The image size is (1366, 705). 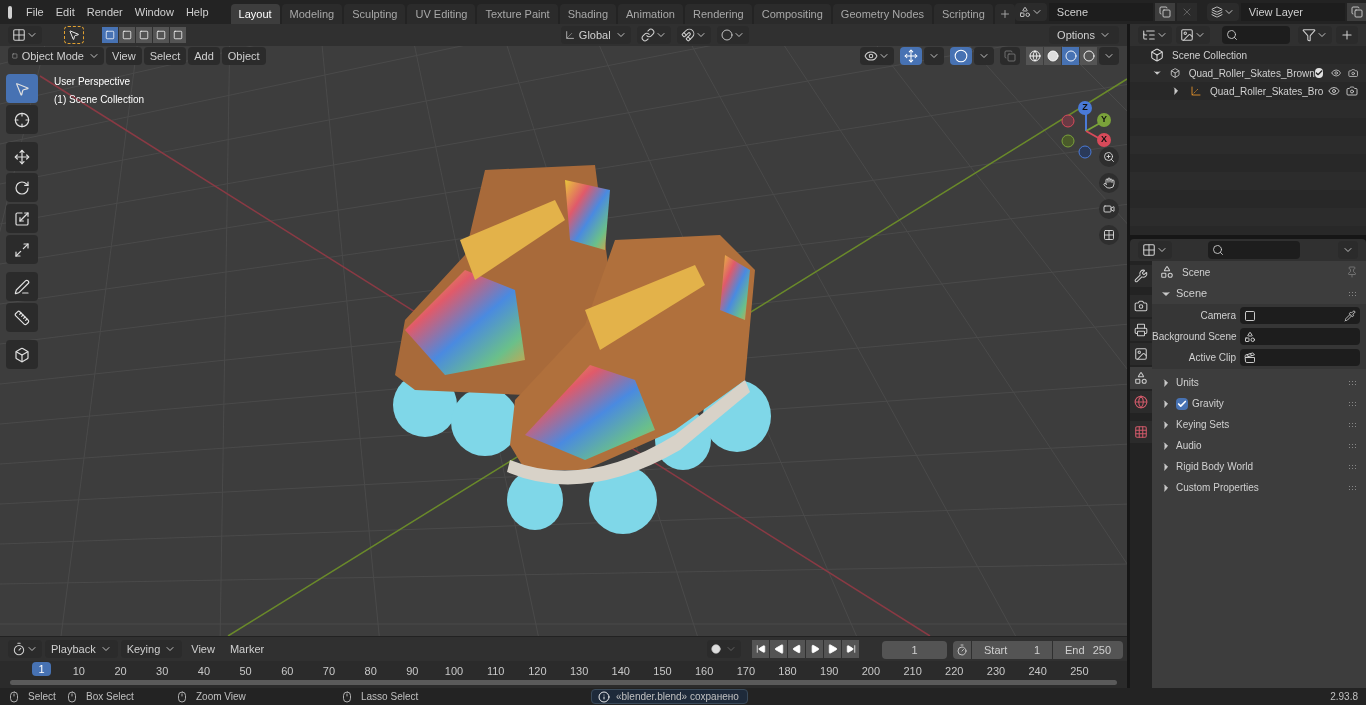 What do you see at coordinates (882, 14) in the screenshot?
I see `workspace-tab: Geometry Nodes` at bounding box center [882, 14].